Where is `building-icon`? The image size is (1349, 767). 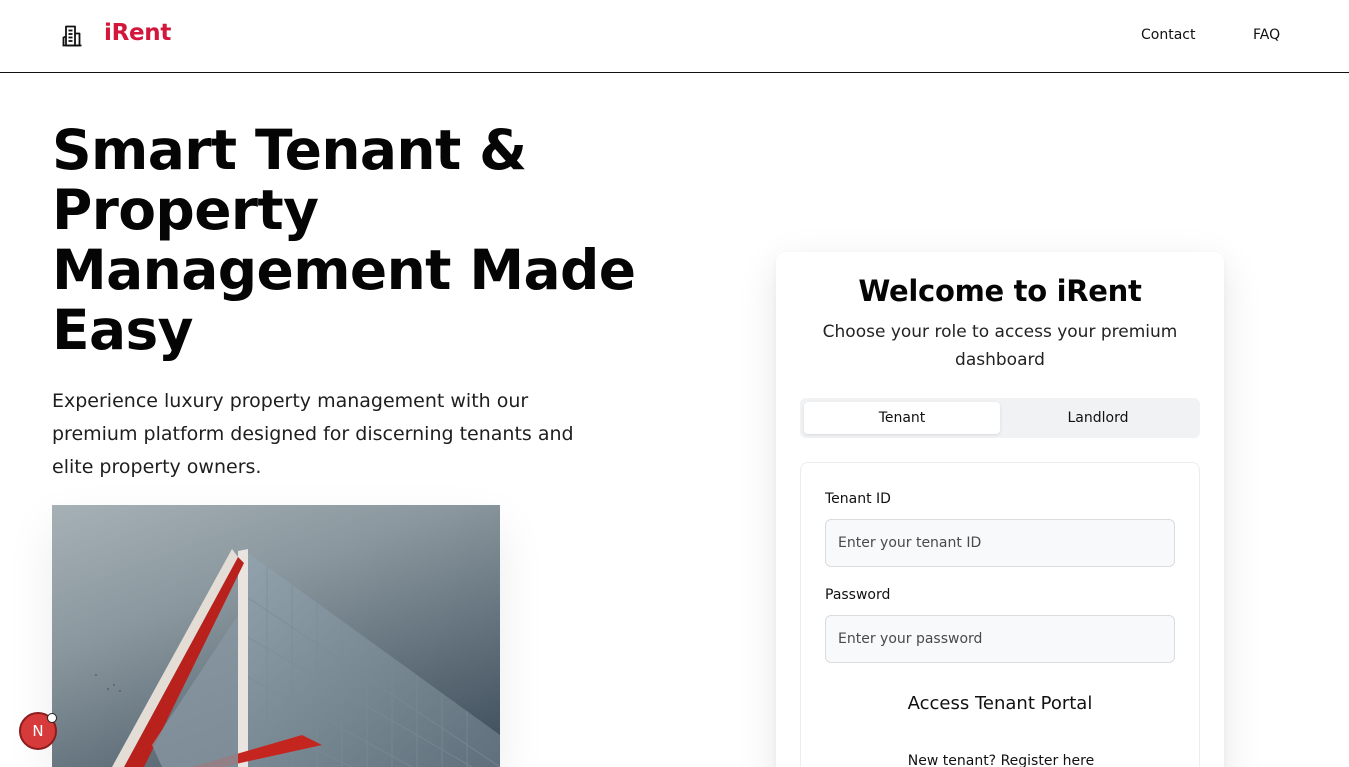
building-icon is located at coordinates (72, 36).